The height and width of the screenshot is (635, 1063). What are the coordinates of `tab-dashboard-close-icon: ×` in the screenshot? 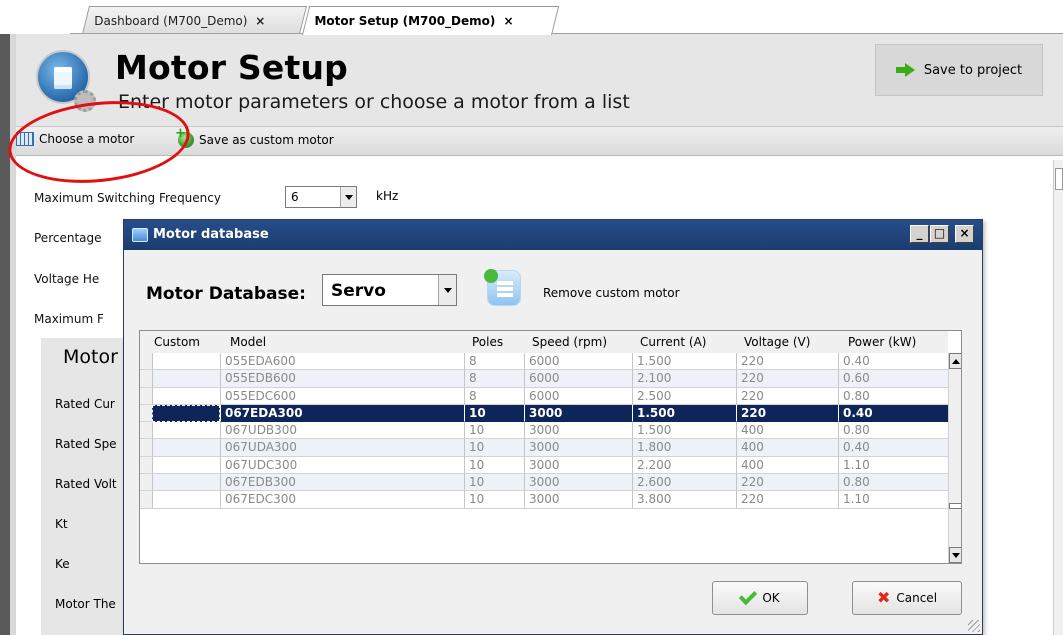 It's located at (261, 21).